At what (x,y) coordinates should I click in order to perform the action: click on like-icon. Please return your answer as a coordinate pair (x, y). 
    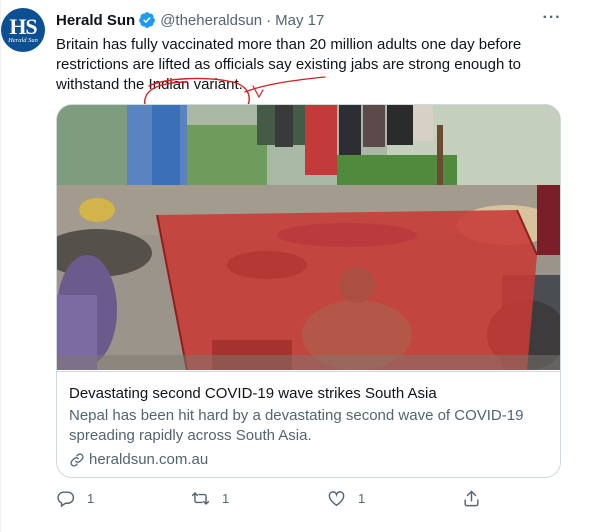
    Looking at the image, I should click on (336, 499).